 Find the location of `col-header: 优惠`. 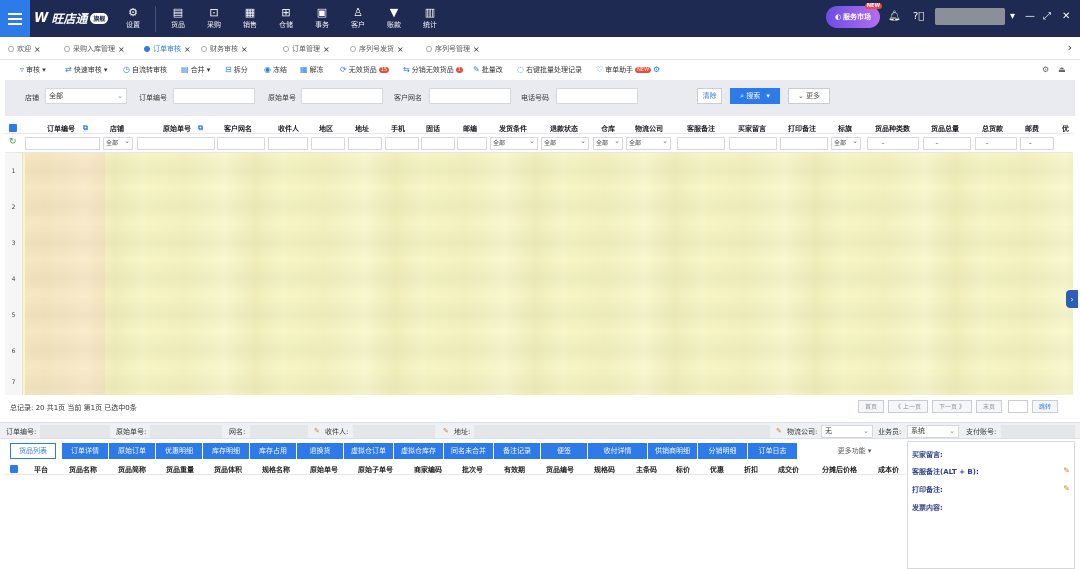

col-header: 优惠 is located at coordinates (717, 470).